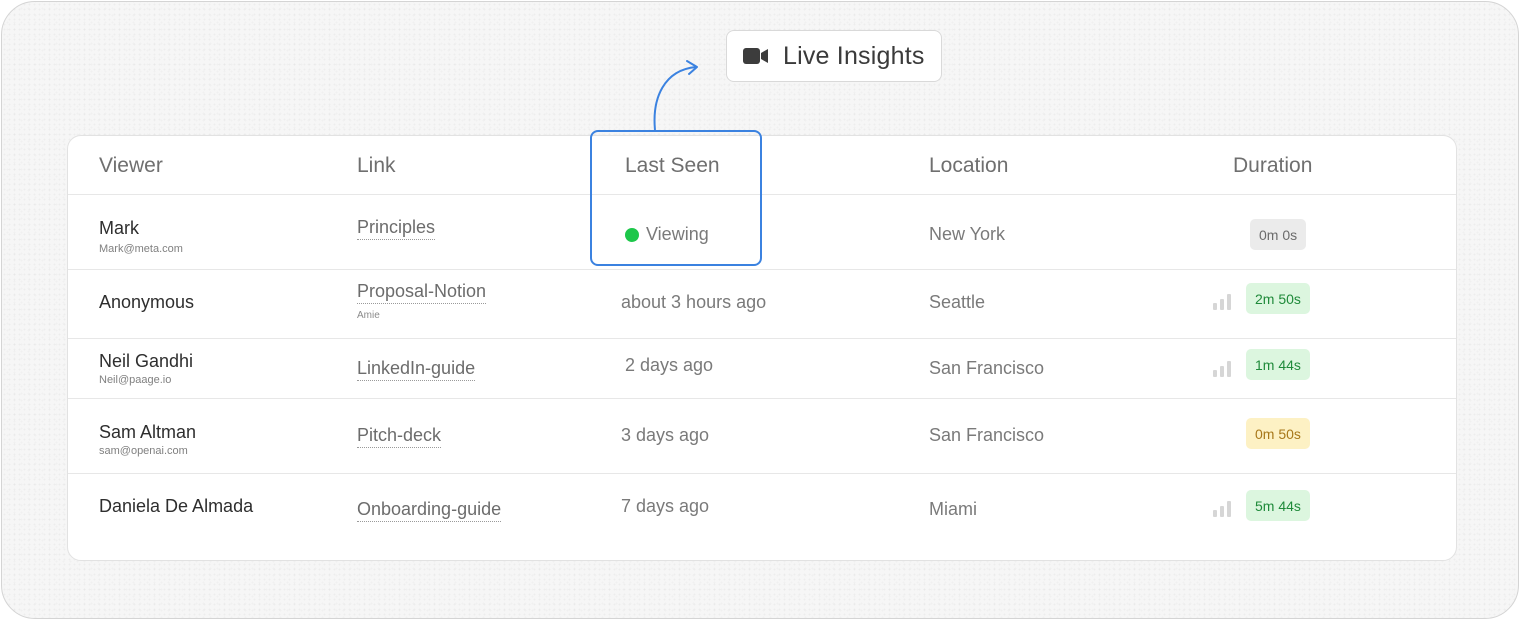 The image size is (1520, 620). What do you see at coordinates (1278, 364) in the screenshot?
I see `duration-badge: 1m 44s` at bounding box center [1278, 364].